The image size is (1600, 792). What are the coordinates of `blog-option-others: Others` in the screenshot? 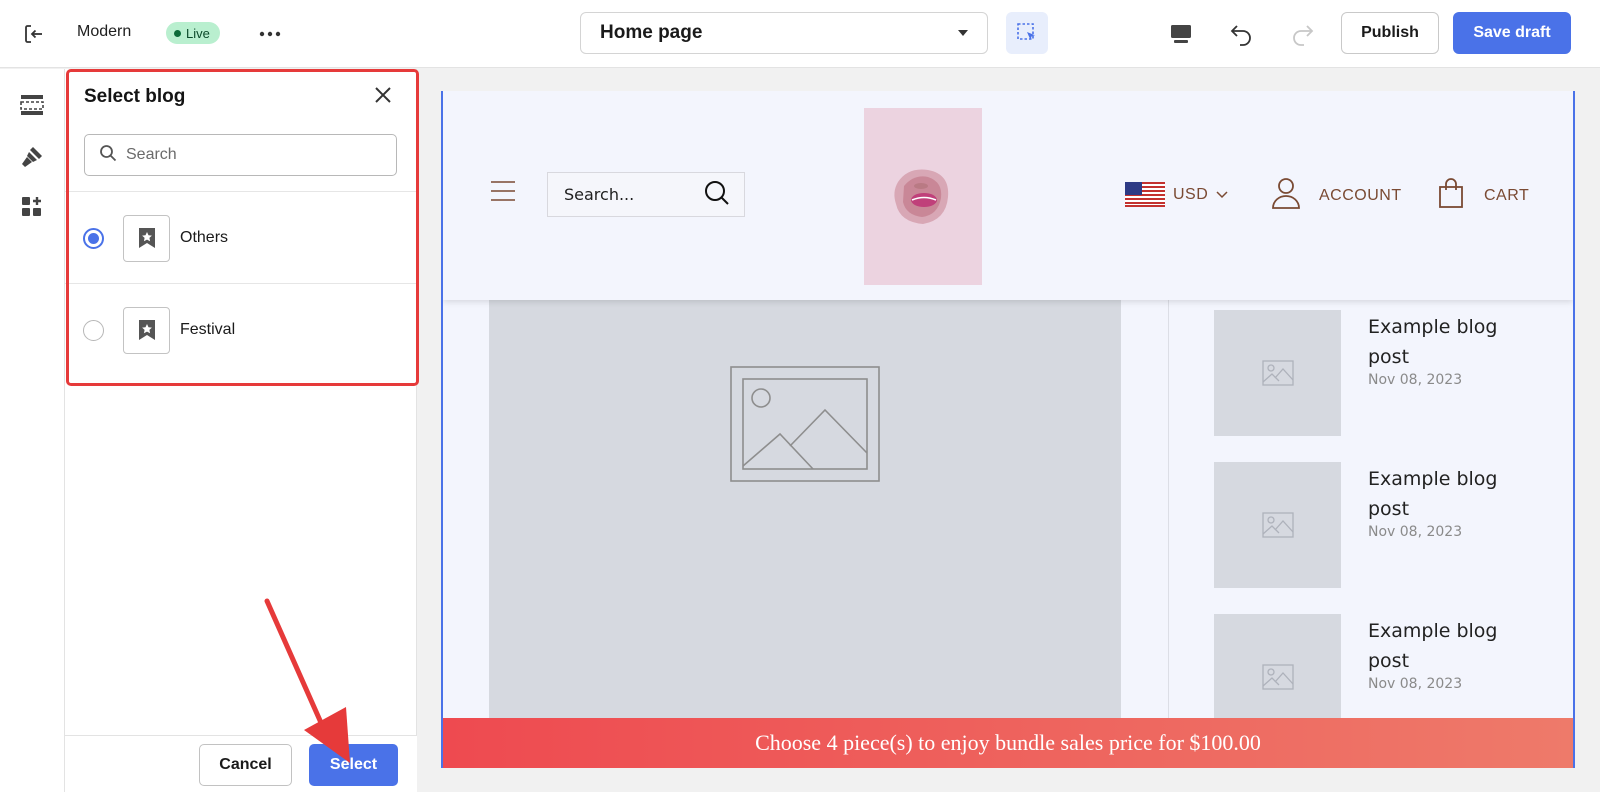 It's located at (241, 238).